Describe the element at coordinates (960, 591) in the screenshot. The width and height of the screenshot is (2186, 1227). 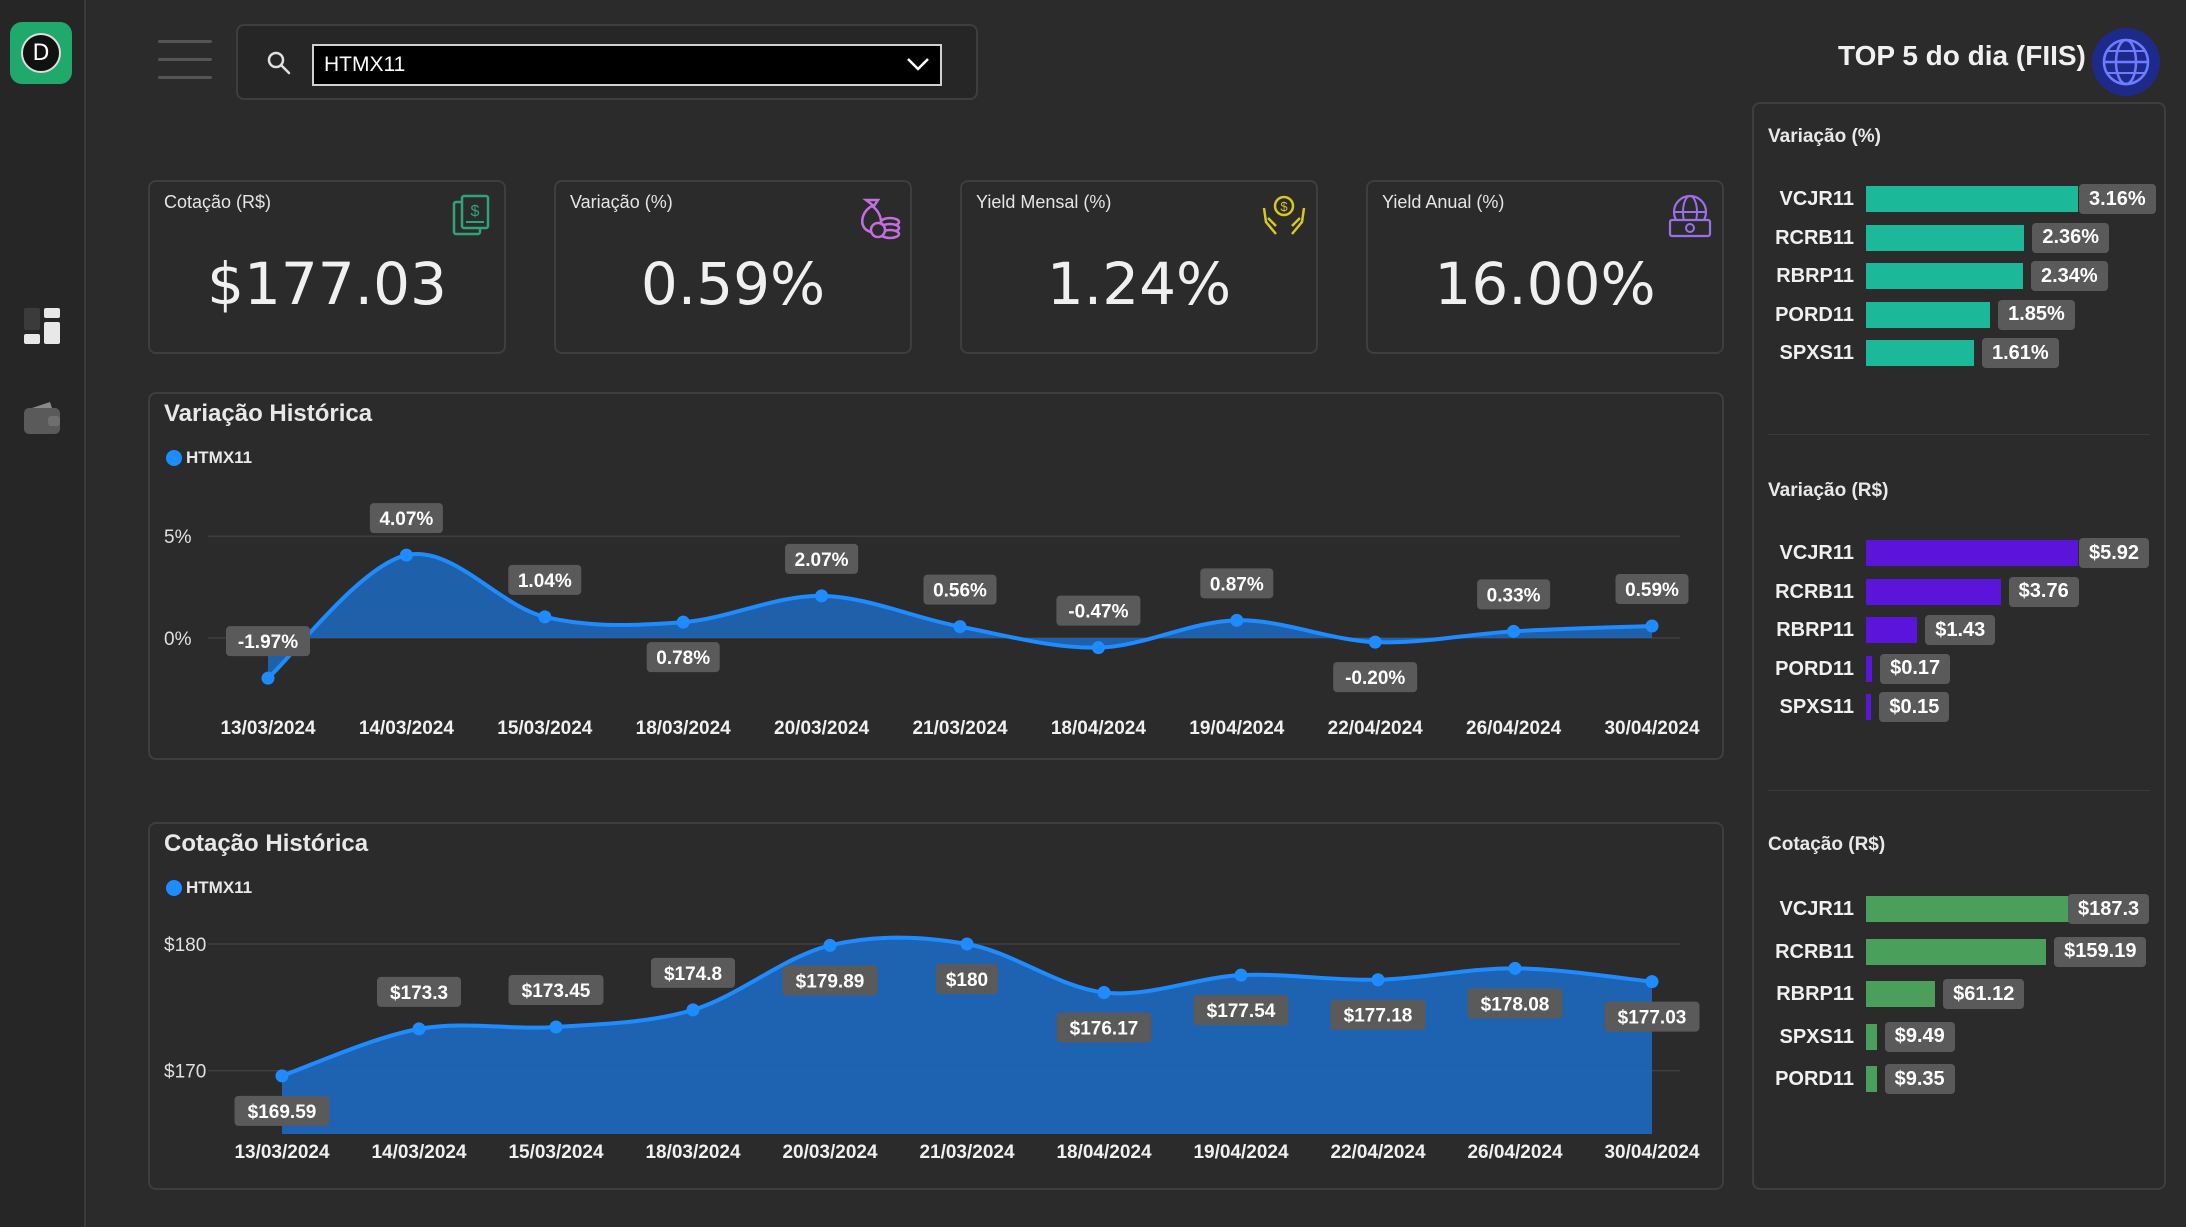
I see `data-label: 0.56%` at that location.